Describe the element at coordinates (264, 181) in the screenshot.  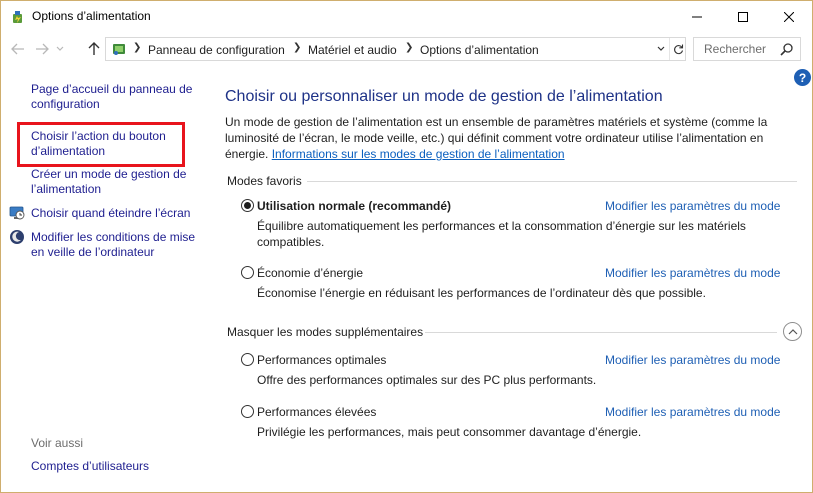
I see `favorites-group-header: Modes favoris` at that location.